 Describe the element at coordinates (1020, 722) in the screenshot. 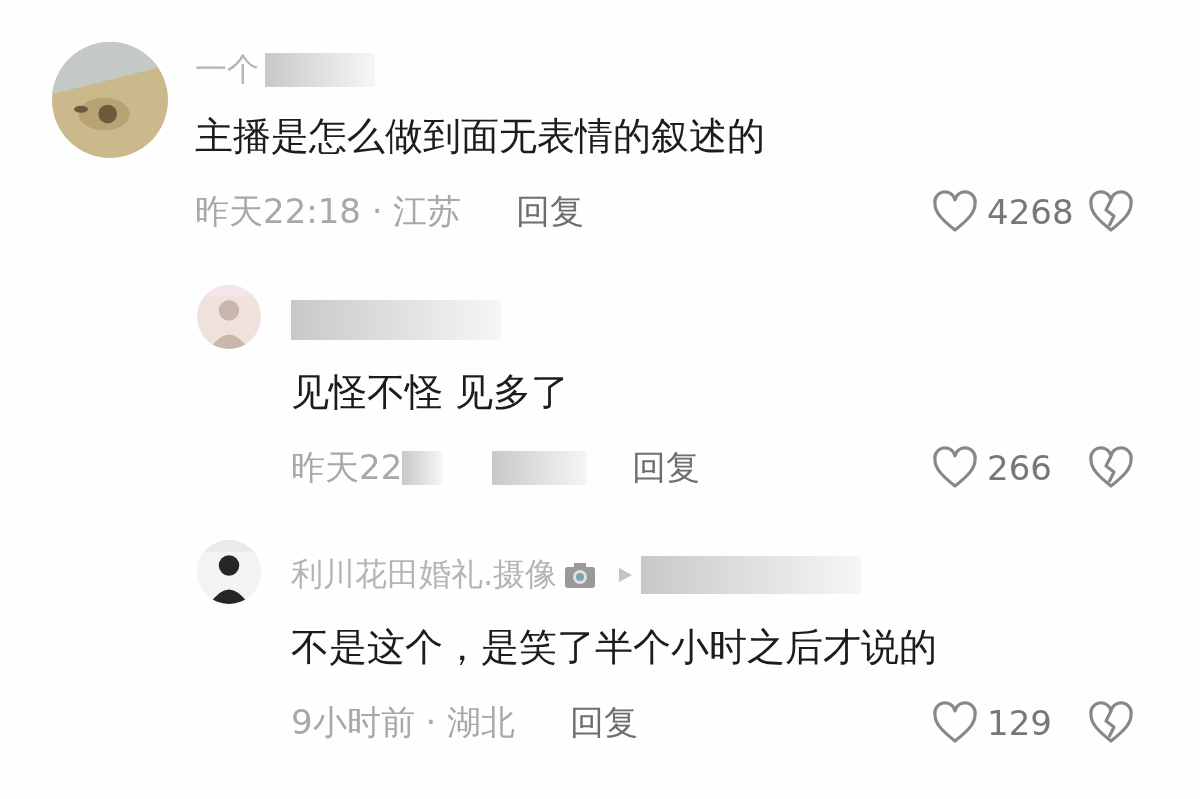

I see `like-count: 129` at that location.